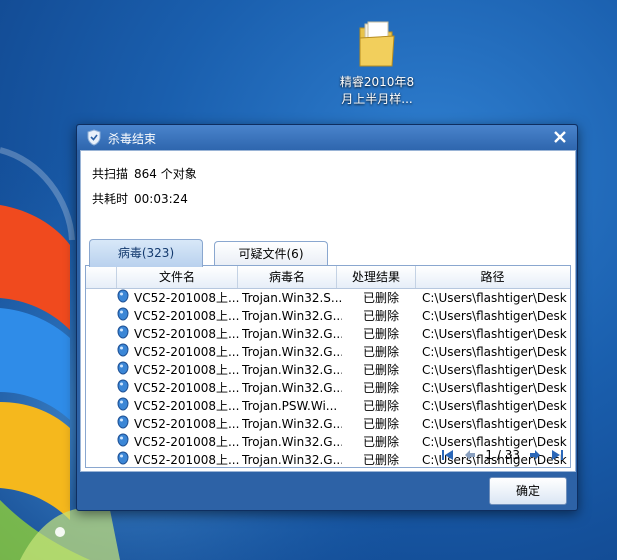 This screenshot has width=617, height=560. I want to click on prev-page-icon, so click(470, 455).